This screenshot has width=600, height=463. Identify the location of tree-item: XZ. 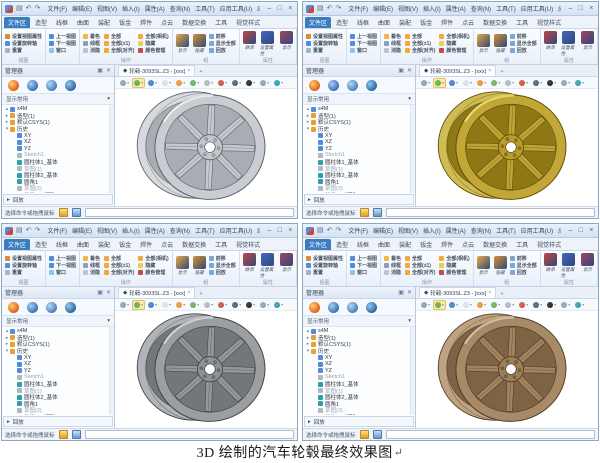
(360, 142).